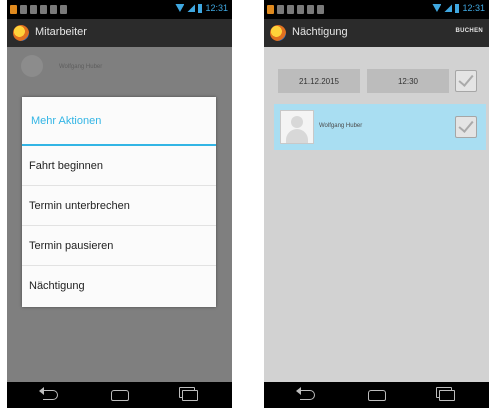 This screenshot has height=408, width=490. I want to click on user-name: Wolfgang Huber, so click(341, 126).